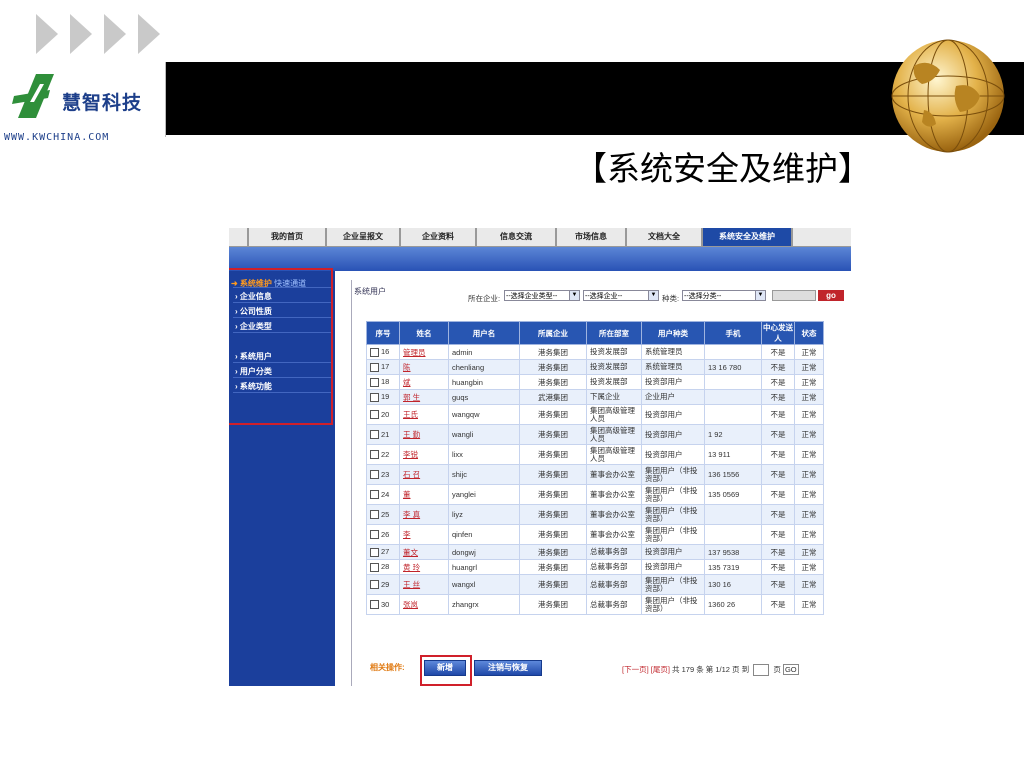 The height and width of the screenshot is (768, 1024). I want to click on user-name-link: 李, so click(407, 534).